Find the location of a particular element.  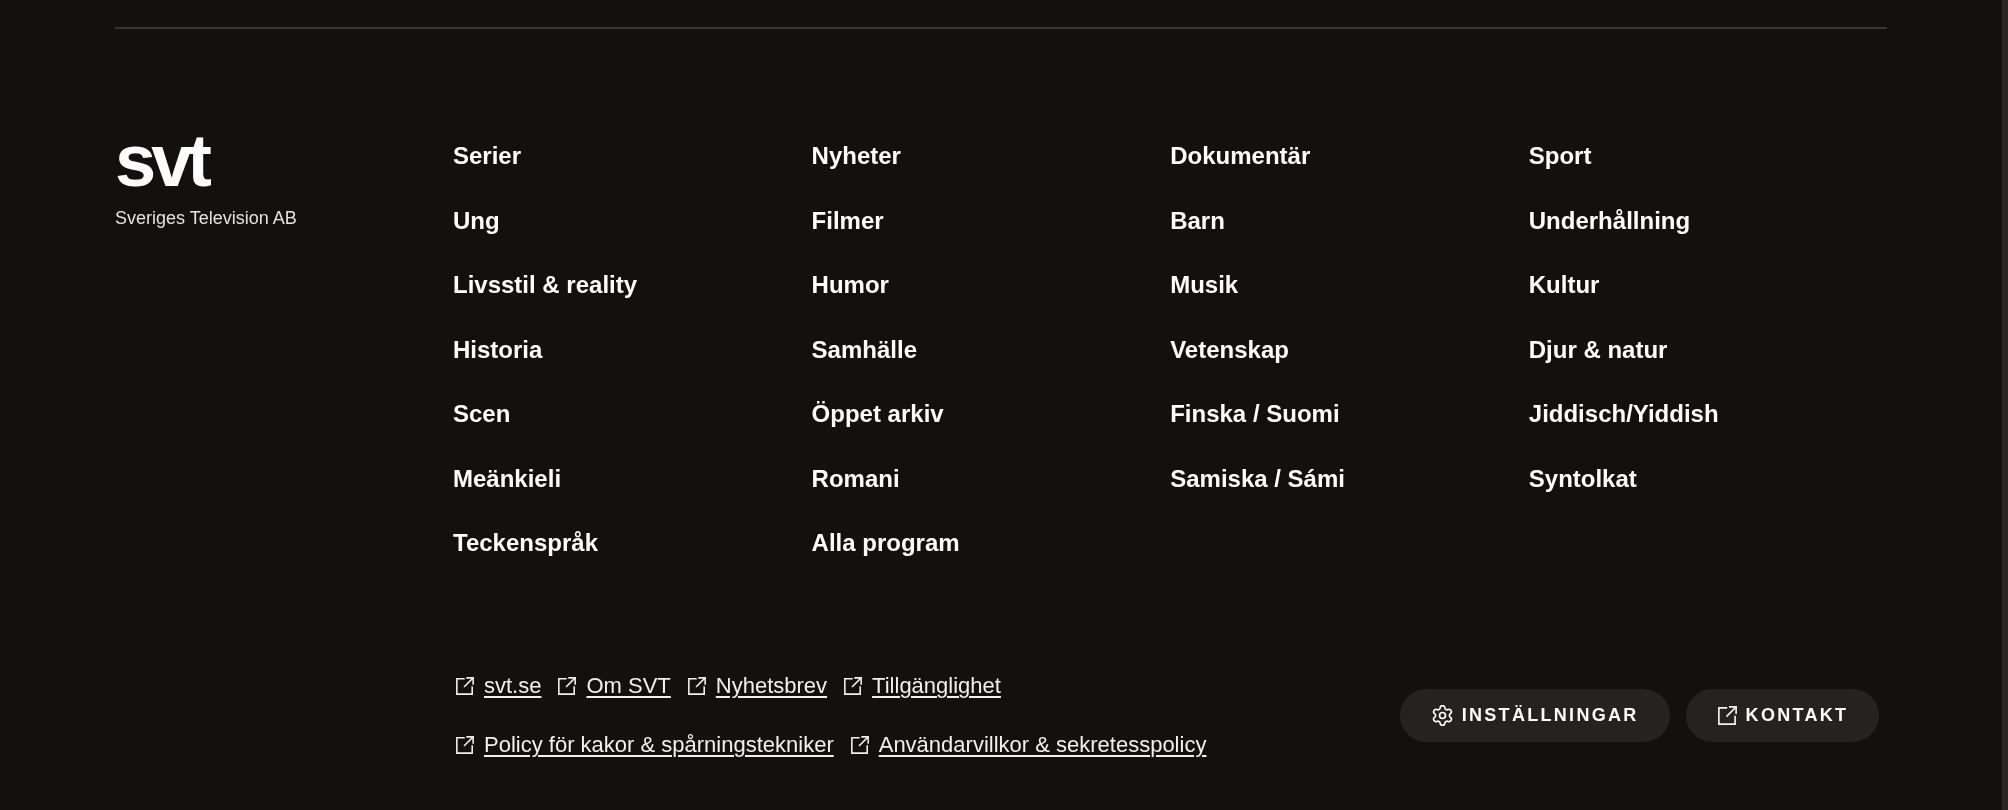

footer-link: Om SVT is located at coordinates (628, 686).